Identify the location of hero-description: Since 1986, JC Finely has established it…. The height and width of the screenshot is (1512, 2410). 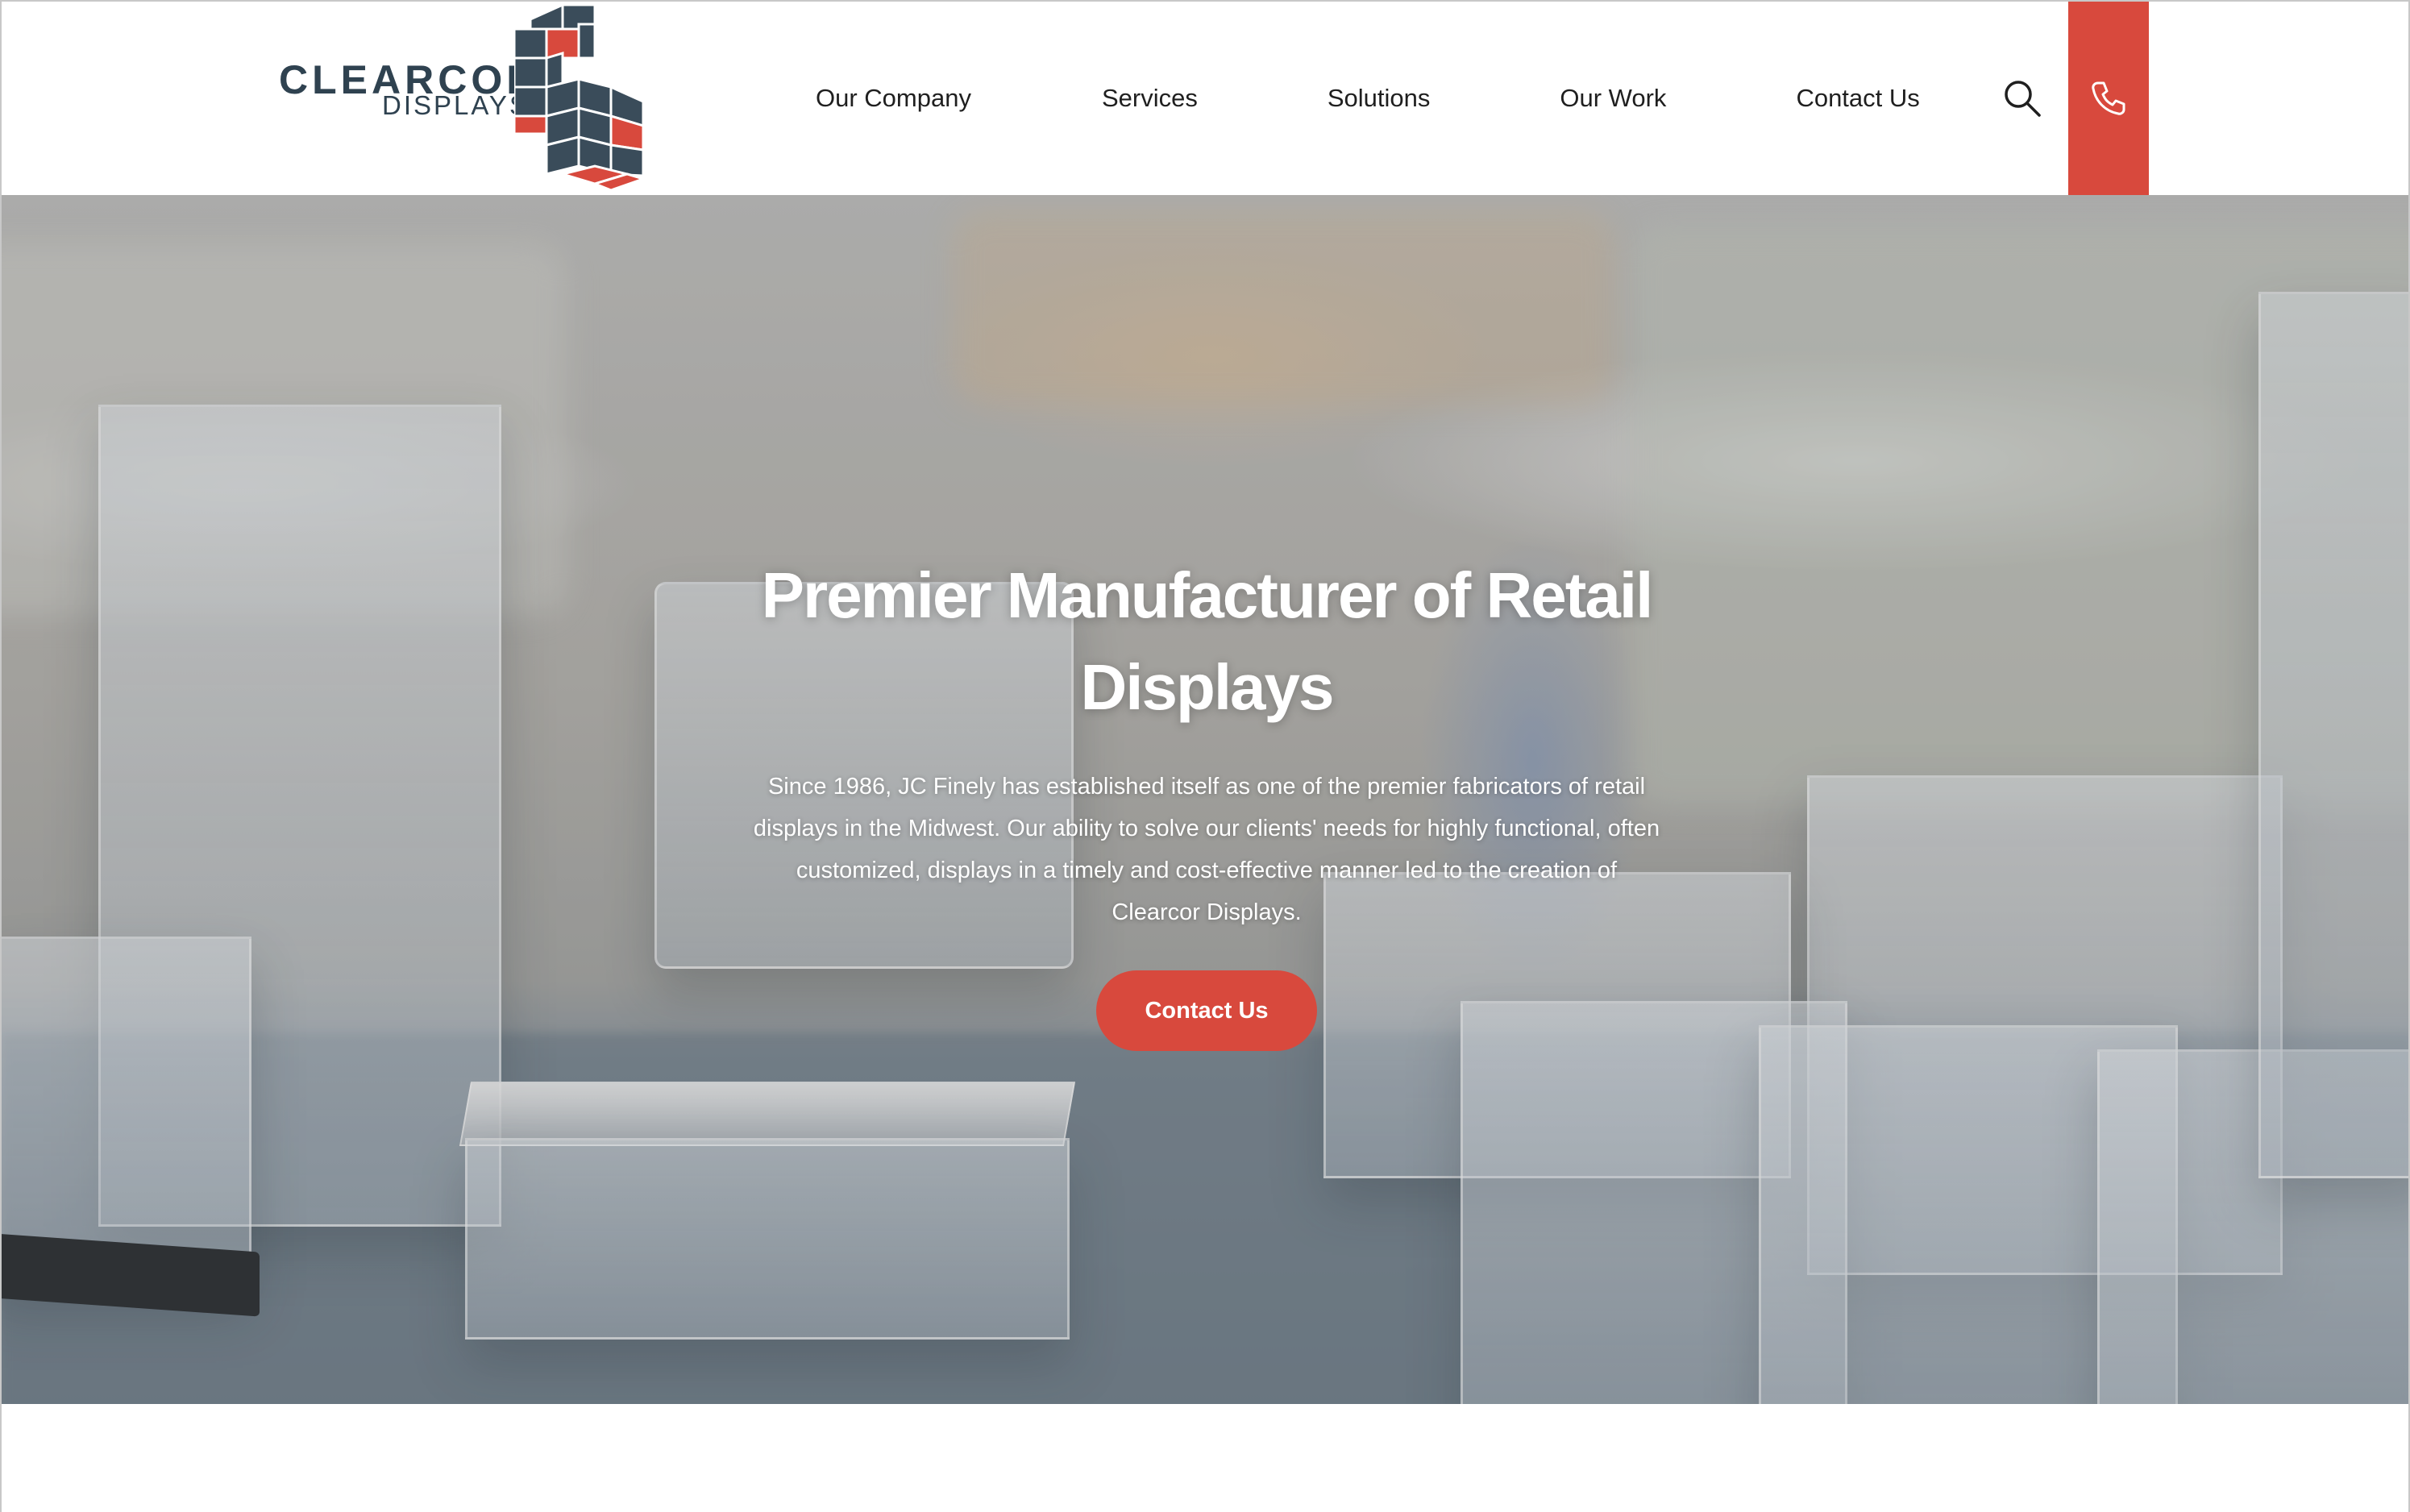
(1206, 849).